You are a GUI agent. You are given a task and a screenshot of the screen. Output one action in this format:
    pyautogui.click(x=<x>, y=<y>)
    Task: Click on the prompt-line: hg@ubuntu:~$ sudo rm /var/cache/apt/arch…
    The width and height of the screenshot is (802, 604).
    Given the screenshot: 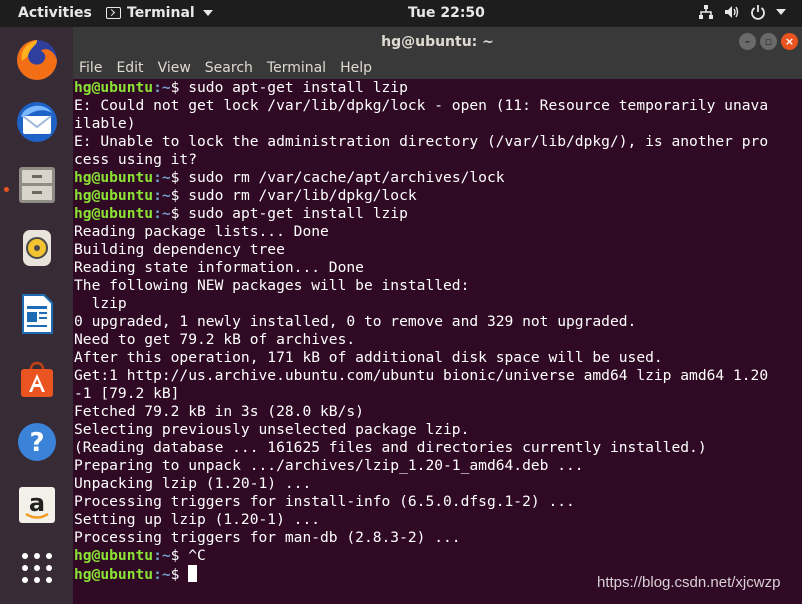 What is the action you would take?
    pyautogui.click(x=431, y=178)
    